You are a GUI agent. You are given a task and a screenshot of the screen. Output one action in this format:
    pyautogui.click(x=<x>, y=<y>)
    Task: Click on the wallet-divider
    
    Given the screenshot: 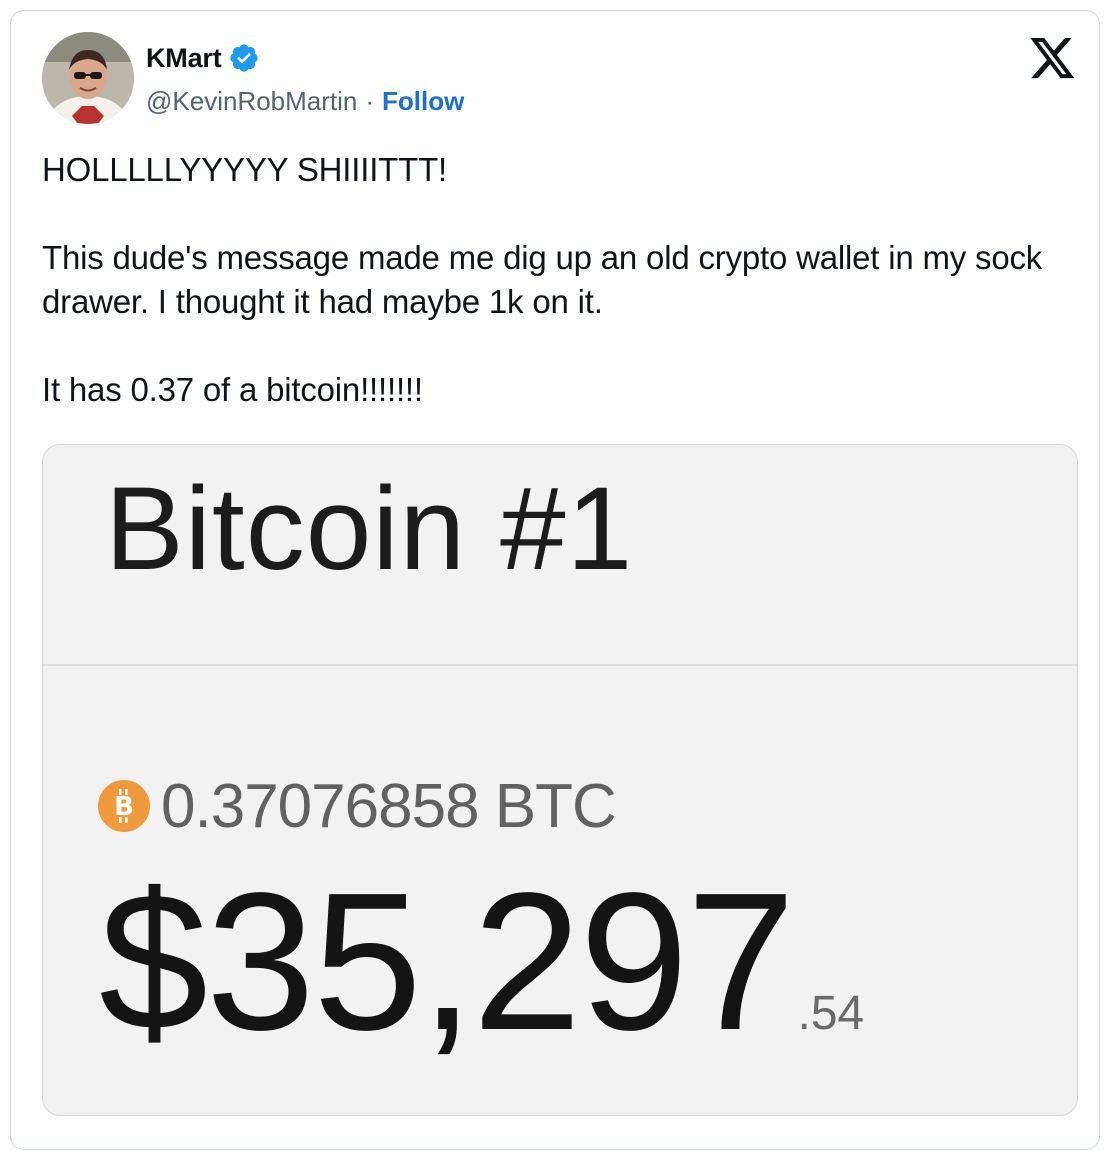 What is the action you would take?
    pyautogui.click(x=560, y=665)
    